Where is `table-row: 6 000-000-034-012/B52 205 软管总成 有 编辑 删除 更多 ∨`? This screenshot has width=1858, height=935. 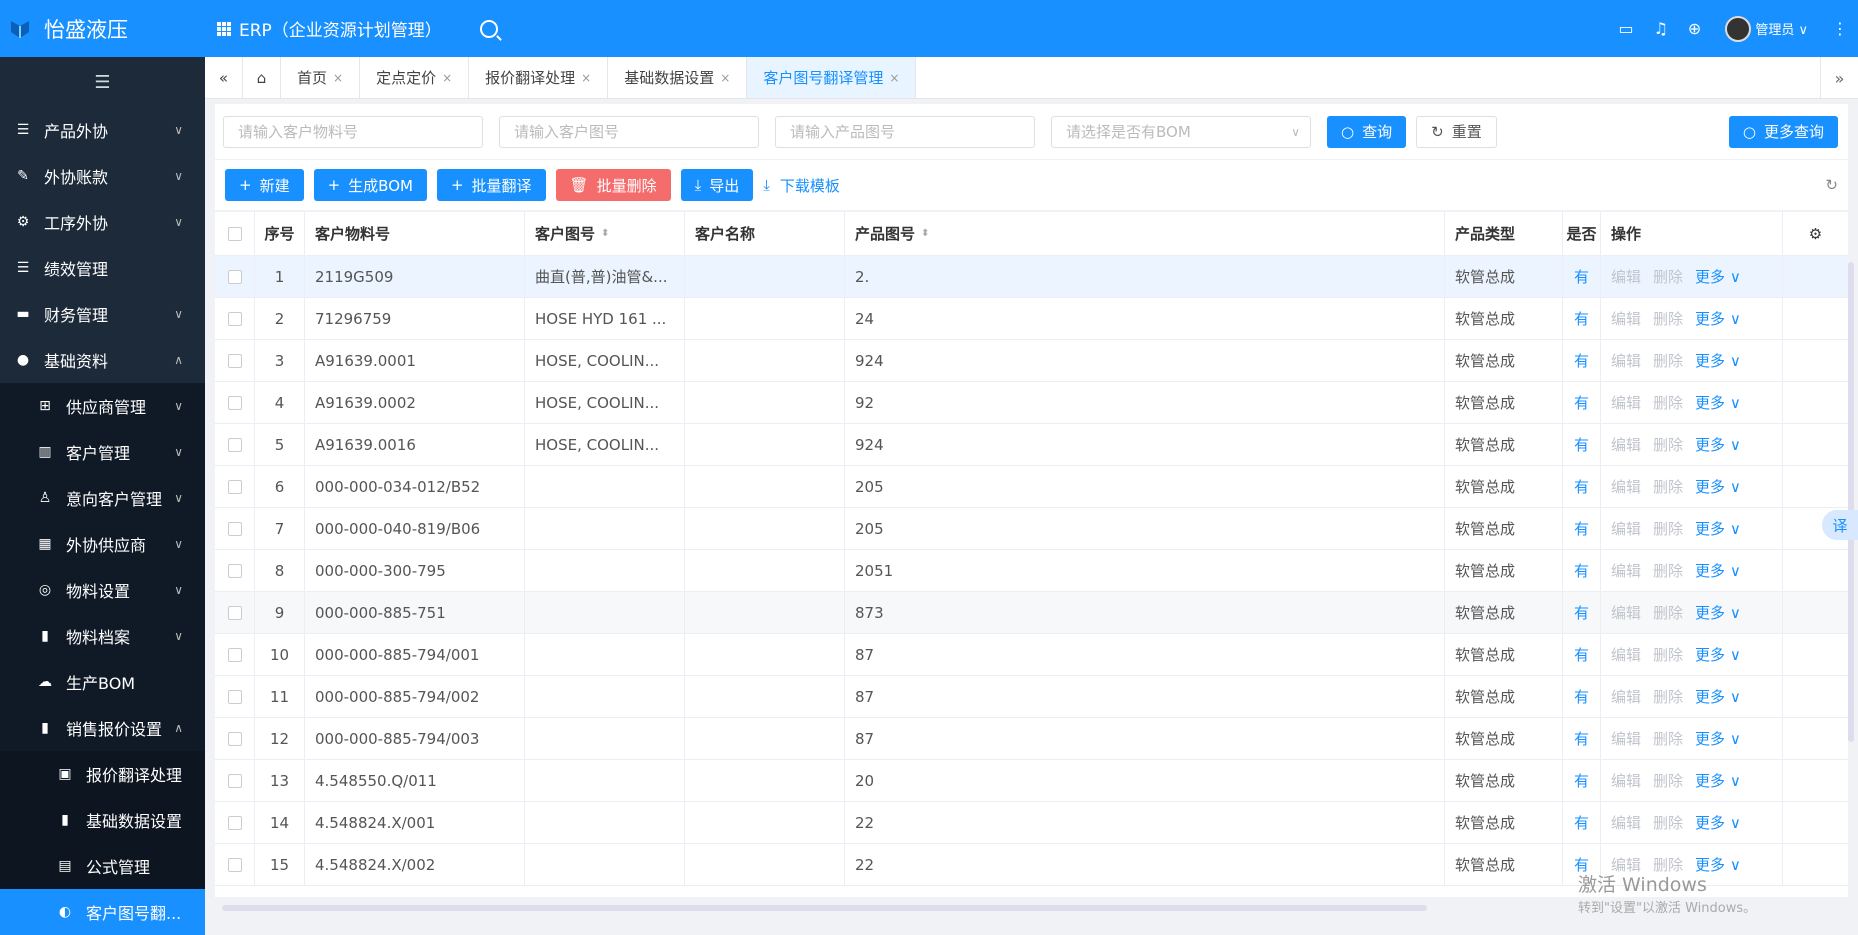 table-row: 6 000-000-034-012/B52 205 软管总成 有 编辑 删除 更多 ∨ is located at coordinates (1031, 487).